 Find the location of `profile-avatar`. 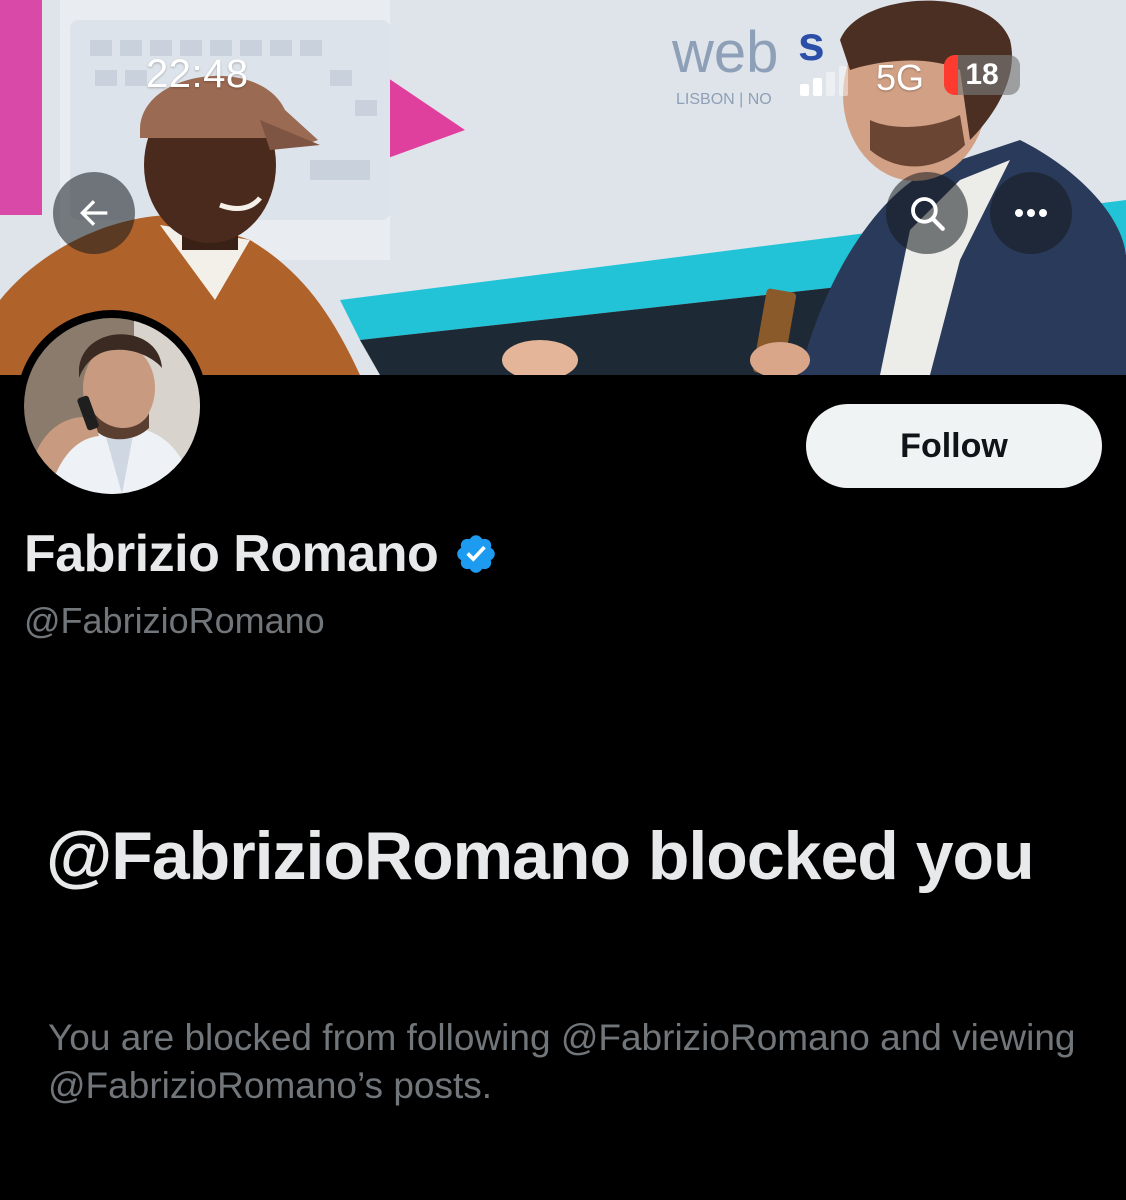

profile-avatar is located at coordinates (112, 406).